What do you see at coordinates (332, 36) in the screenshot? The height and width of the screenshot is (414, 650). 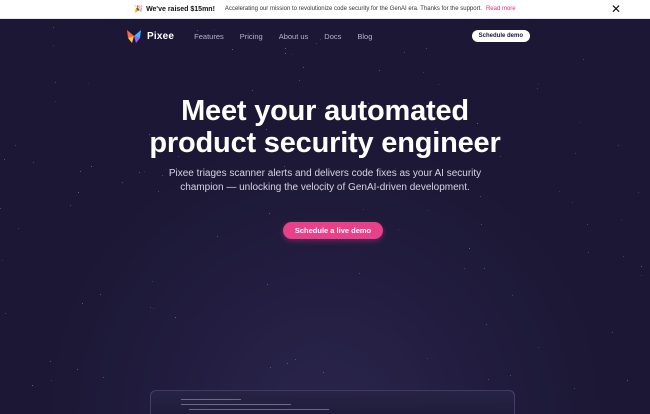 I see `nav-link-docs: Docs` at bounding box center [332, 36].